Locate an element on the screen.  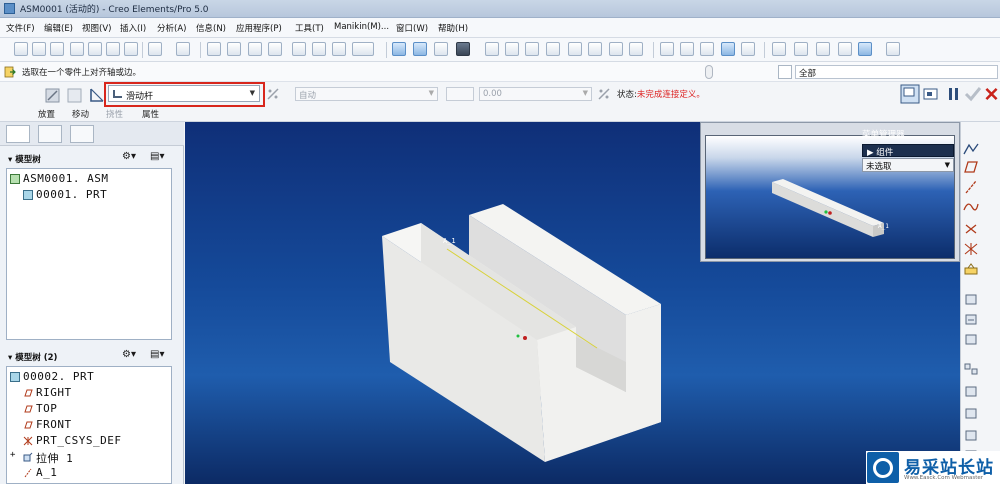
find-icon is located at coordinates (319, 49).